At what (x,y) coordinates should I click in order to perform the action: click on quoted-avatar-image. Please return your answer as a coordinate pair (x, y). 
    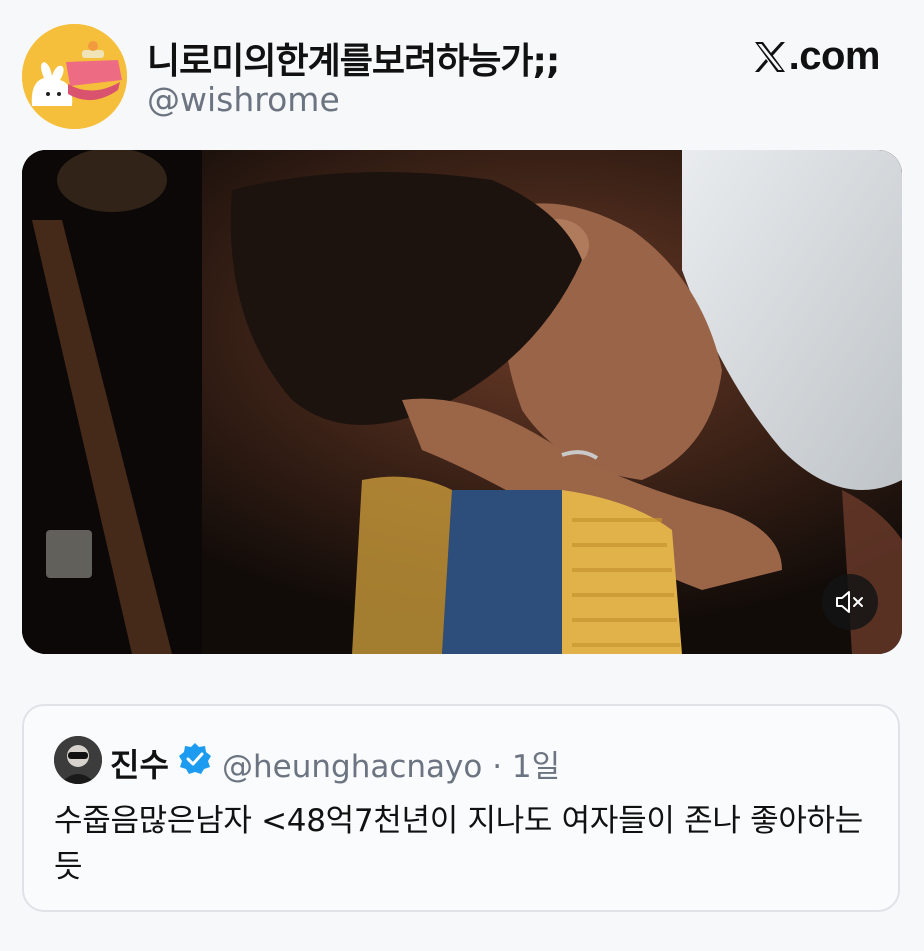
    Looking at the image, I should click on (78, 760).